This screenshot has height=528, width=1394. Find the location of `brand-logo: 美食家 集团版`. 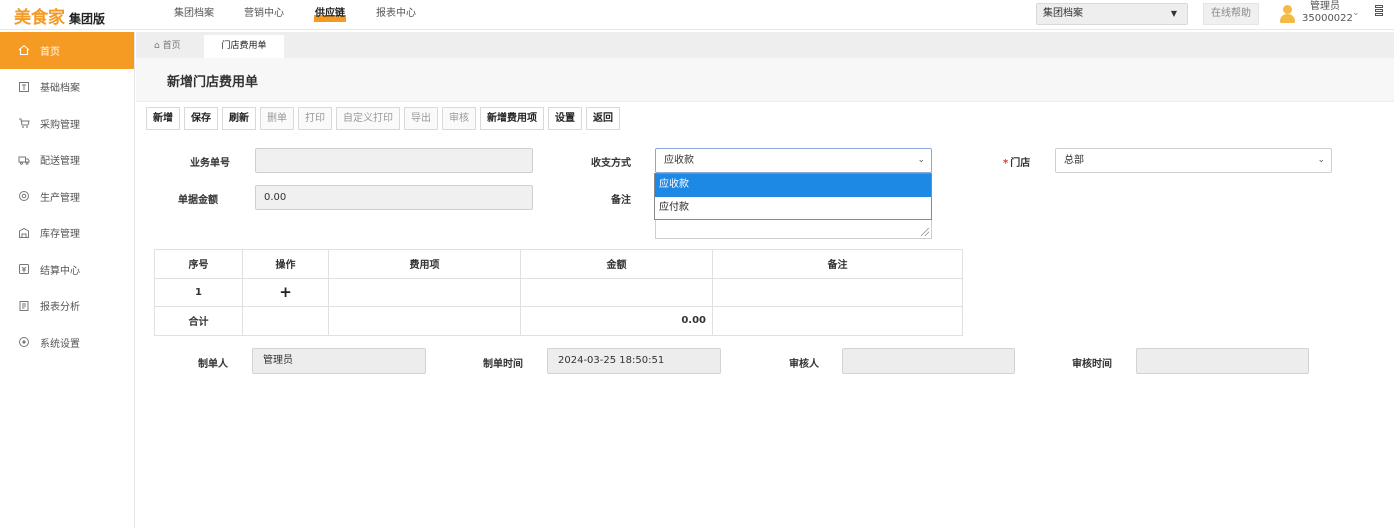

brand-logo: 美食家 集团版 is located at coordinates (60, 15).